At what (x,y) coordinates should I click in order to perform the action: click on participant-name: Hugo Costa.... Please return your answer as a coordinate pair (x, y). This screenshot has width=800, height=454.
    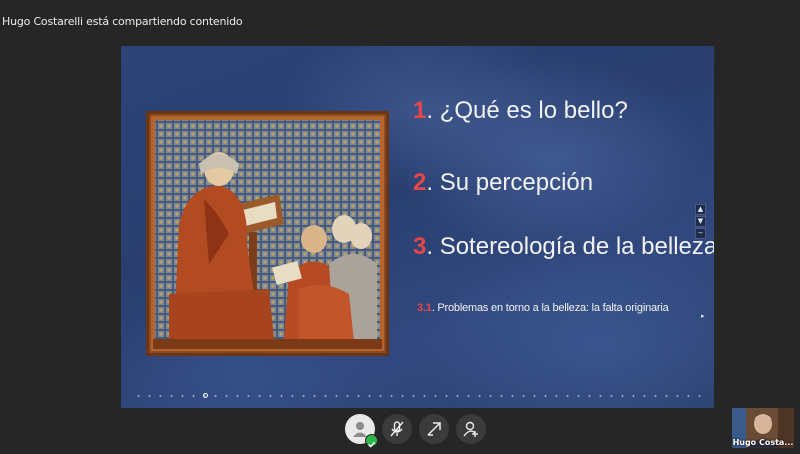
    Looking at the image, I should click on (763, 442).